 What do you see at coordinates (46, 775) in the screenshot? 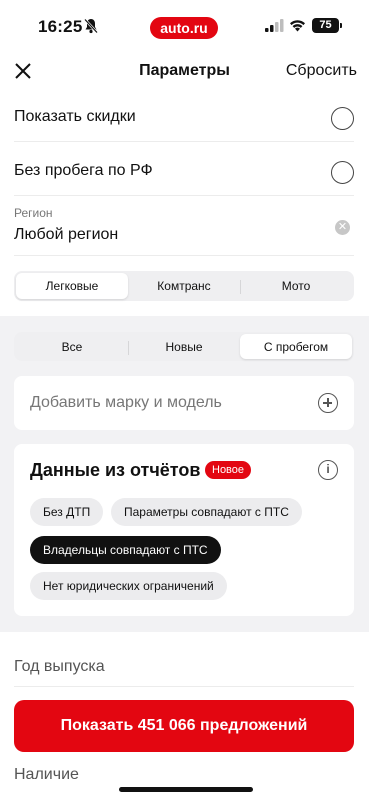
I see `availability-field: Наличие` at bounding box center [46, 775].